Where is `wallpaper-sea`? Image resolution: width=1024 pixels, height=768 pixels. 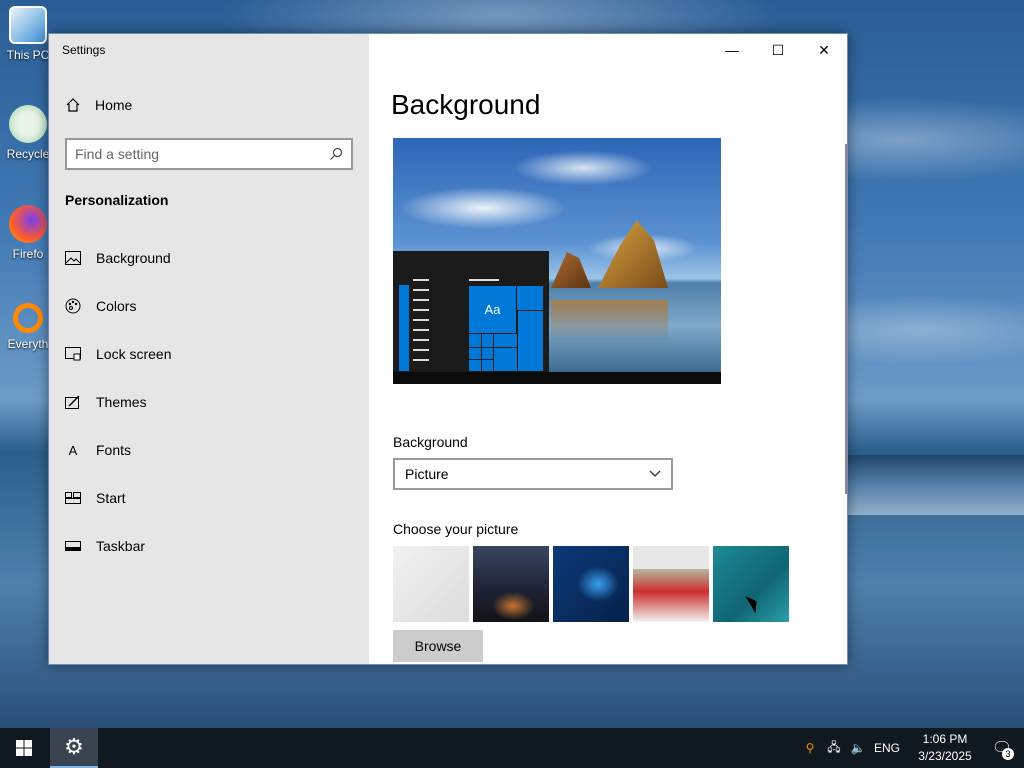 wallpaper-sea is located at coordinates (936, 485).